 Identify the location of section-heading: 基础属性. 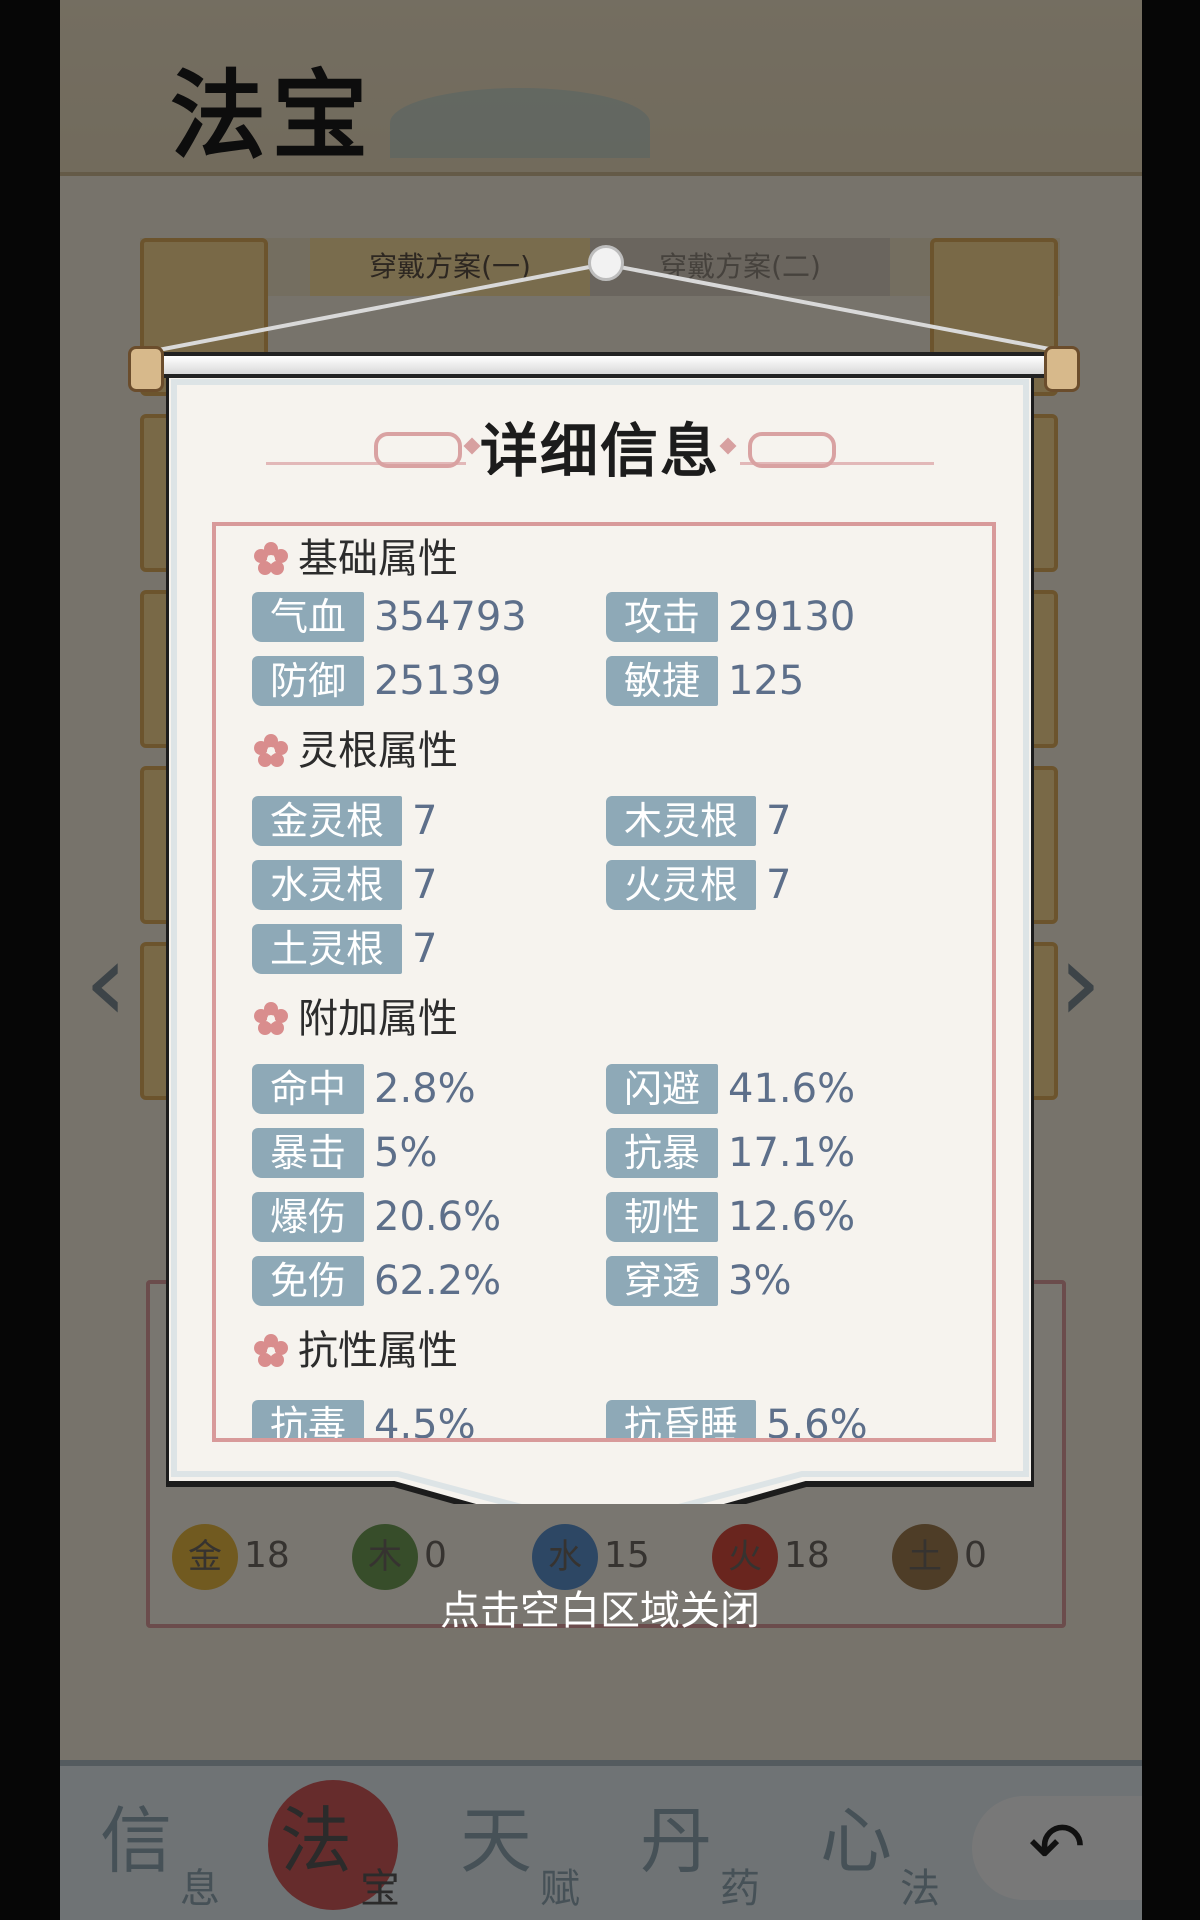
(356, 559).